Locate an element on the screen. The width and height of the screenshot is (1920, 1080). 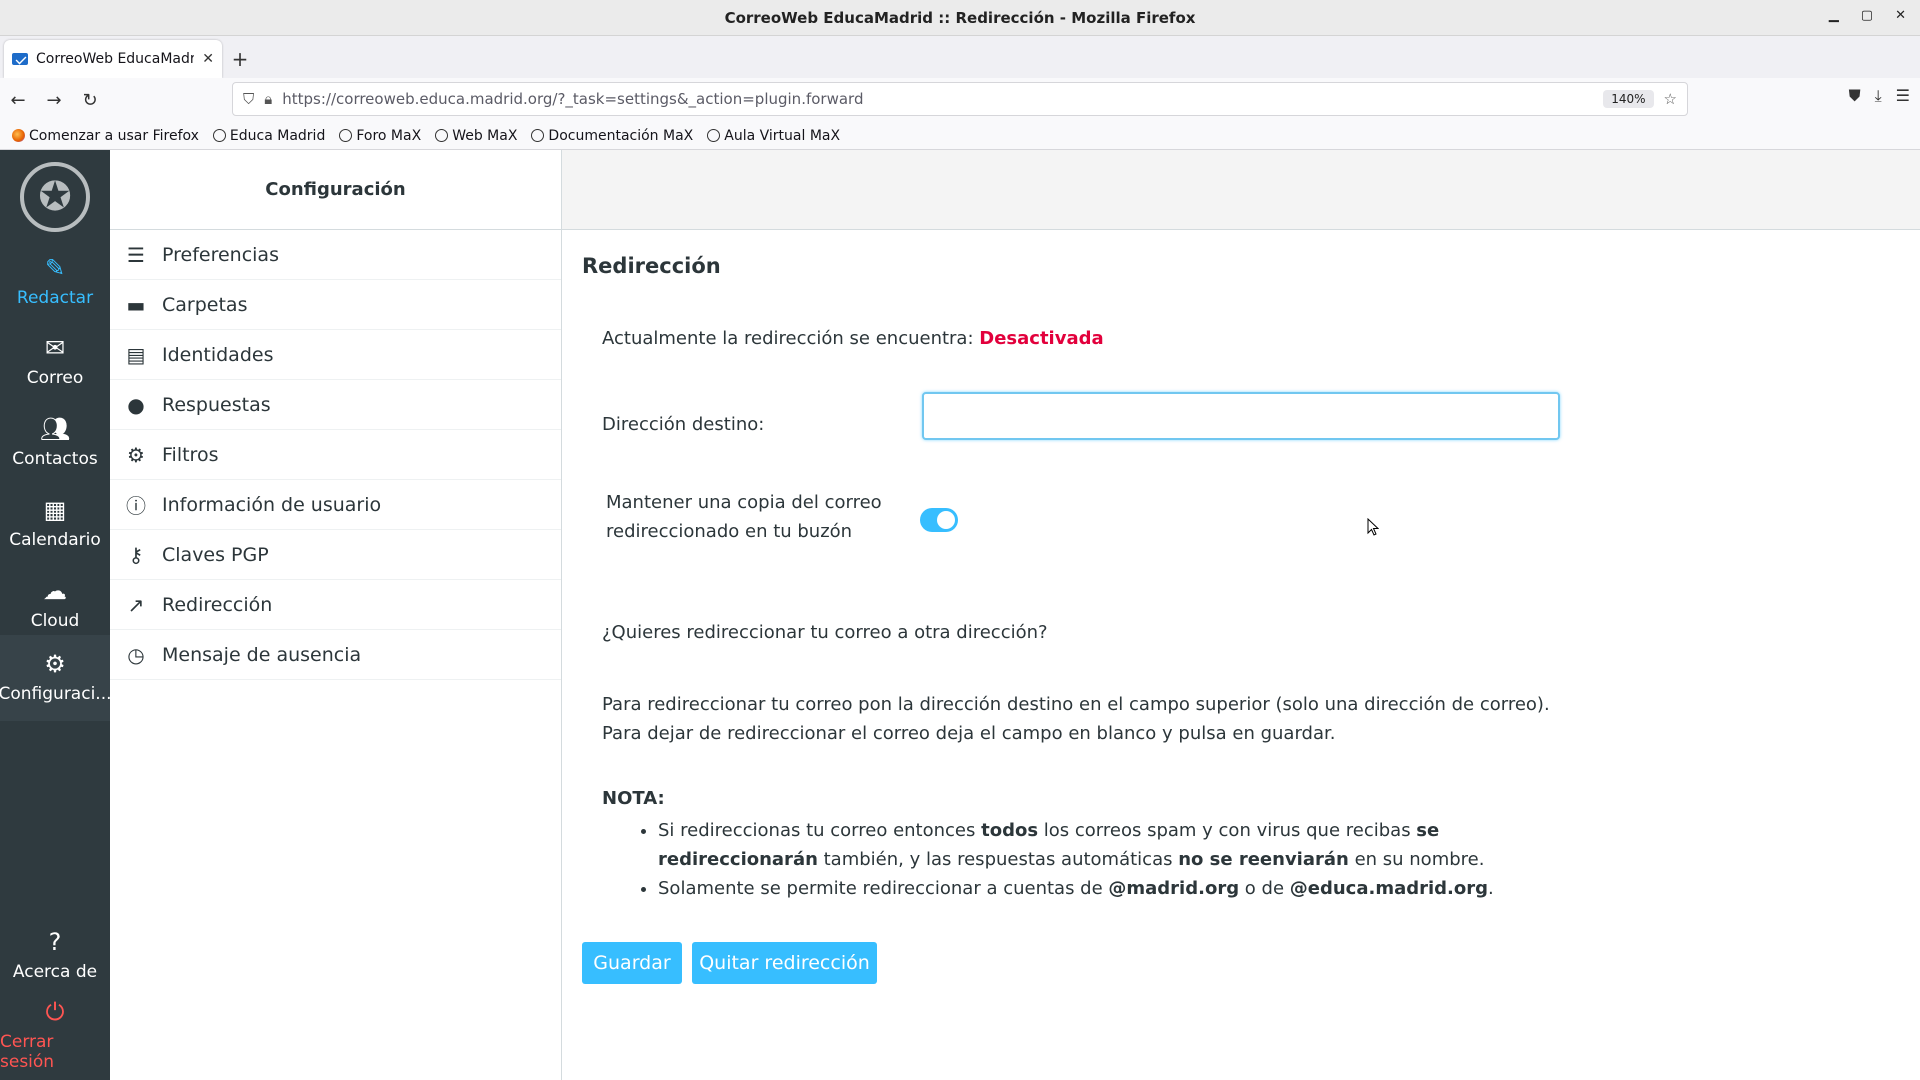
cloud-icon: ☁ is located at coordinates (55, 591).